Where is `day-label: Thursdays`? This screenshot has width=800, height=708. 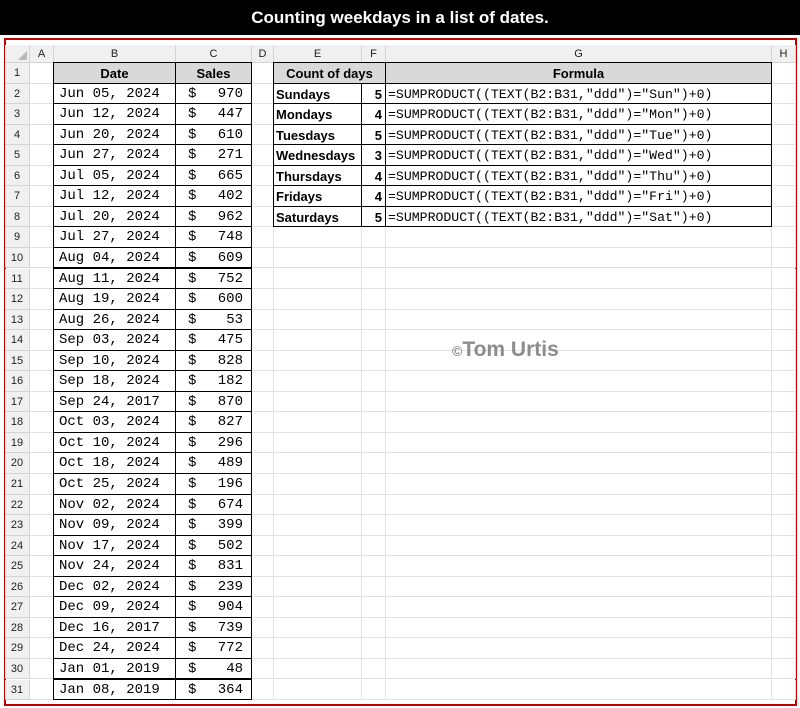
day-label: Thursdays is located at coordinates (317, 175).